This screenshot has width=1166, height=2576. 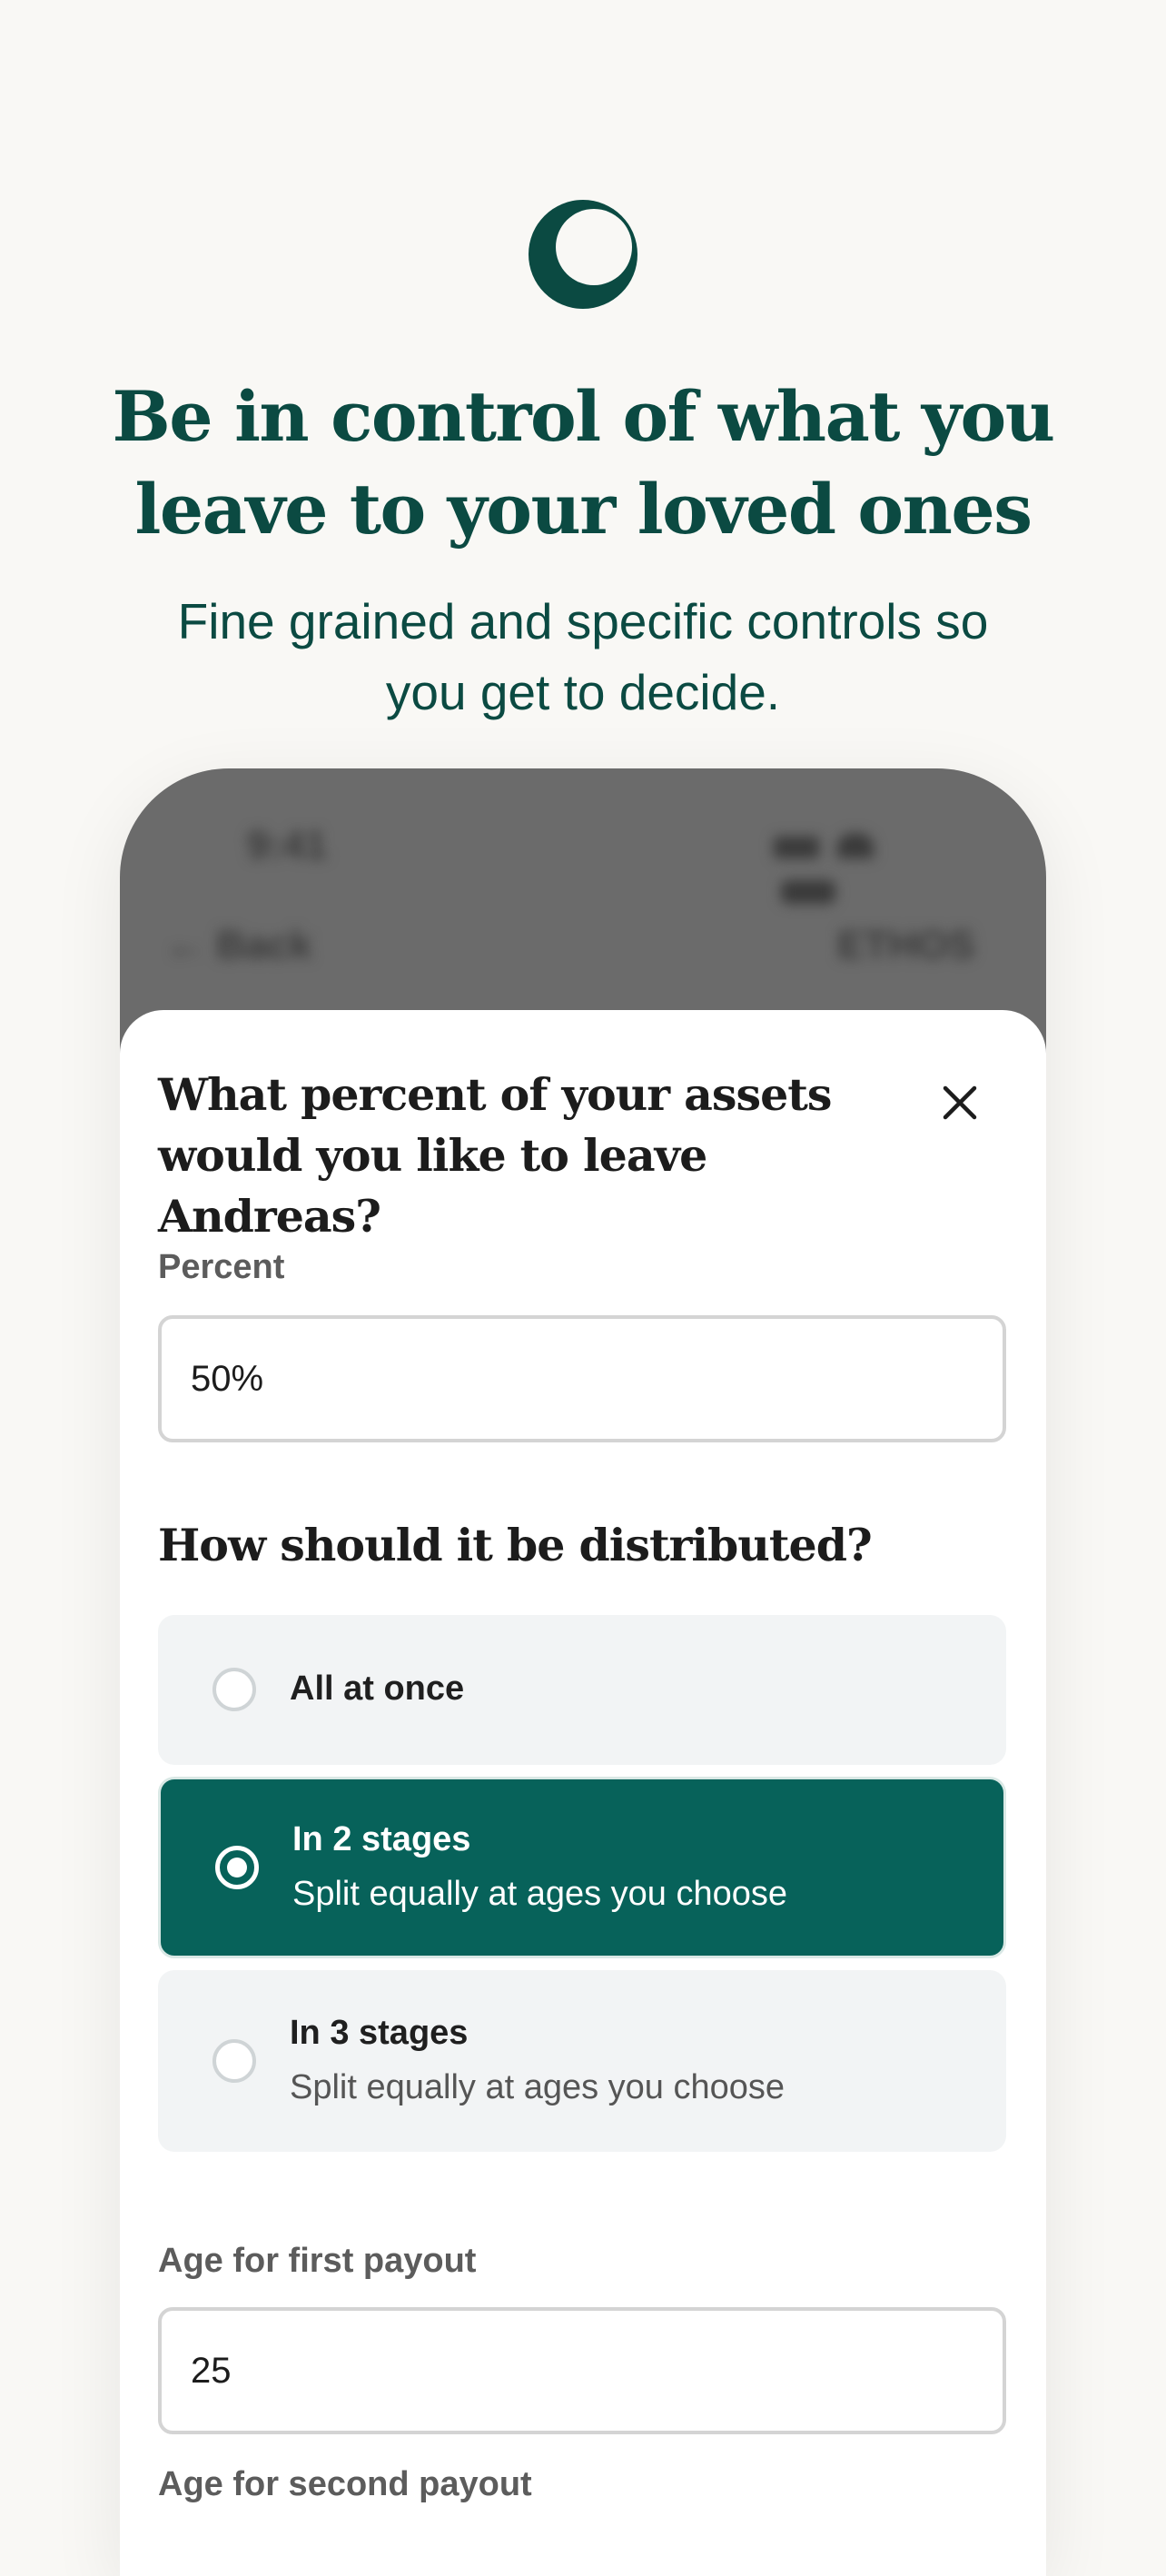 What do you see at coordinates (583, 254) in the screenshot?
I see `crescent-ring-icon` at bounding box center [583, 254].